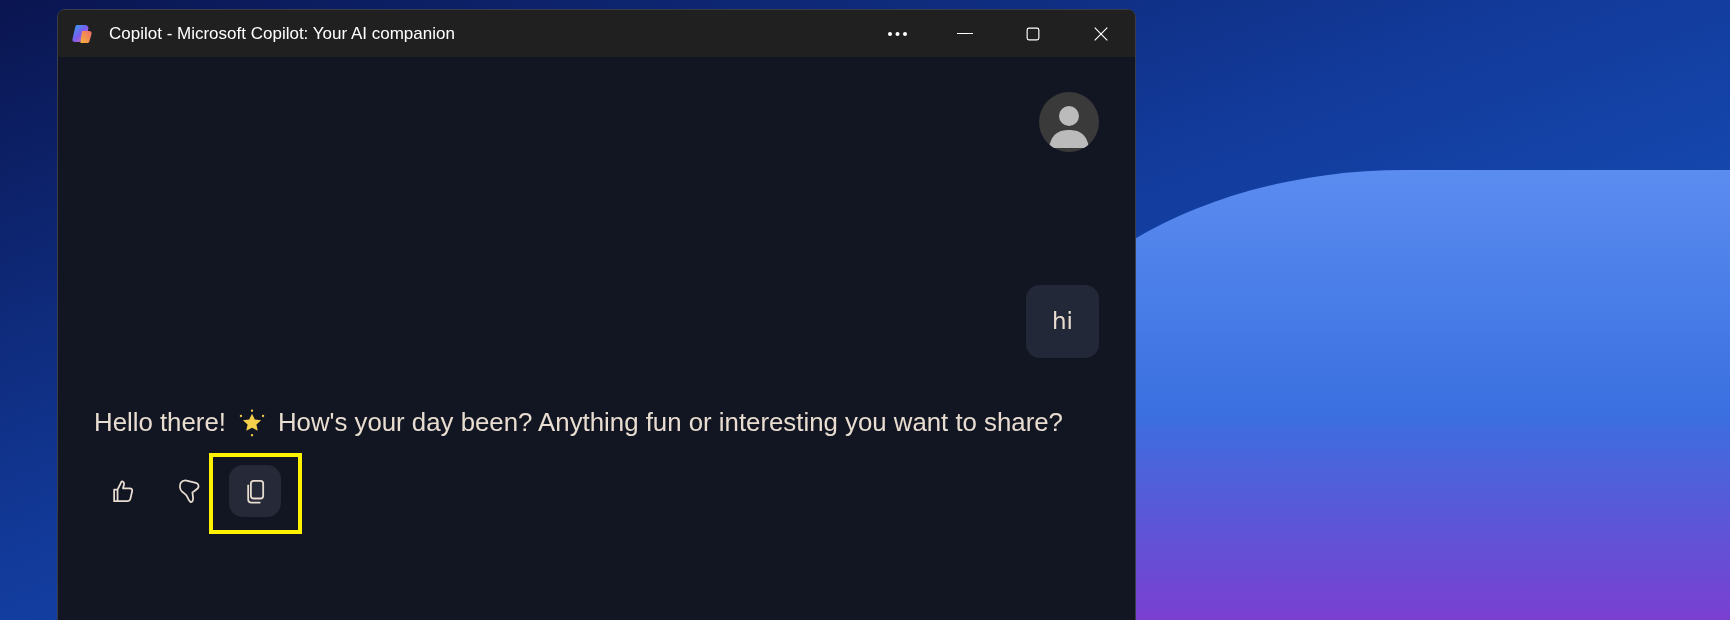 The image size is (1730, 620). What do you see at coordinates (251, 422) in the screenshot?
I see `star-icon` at bounding box center [251, 422].